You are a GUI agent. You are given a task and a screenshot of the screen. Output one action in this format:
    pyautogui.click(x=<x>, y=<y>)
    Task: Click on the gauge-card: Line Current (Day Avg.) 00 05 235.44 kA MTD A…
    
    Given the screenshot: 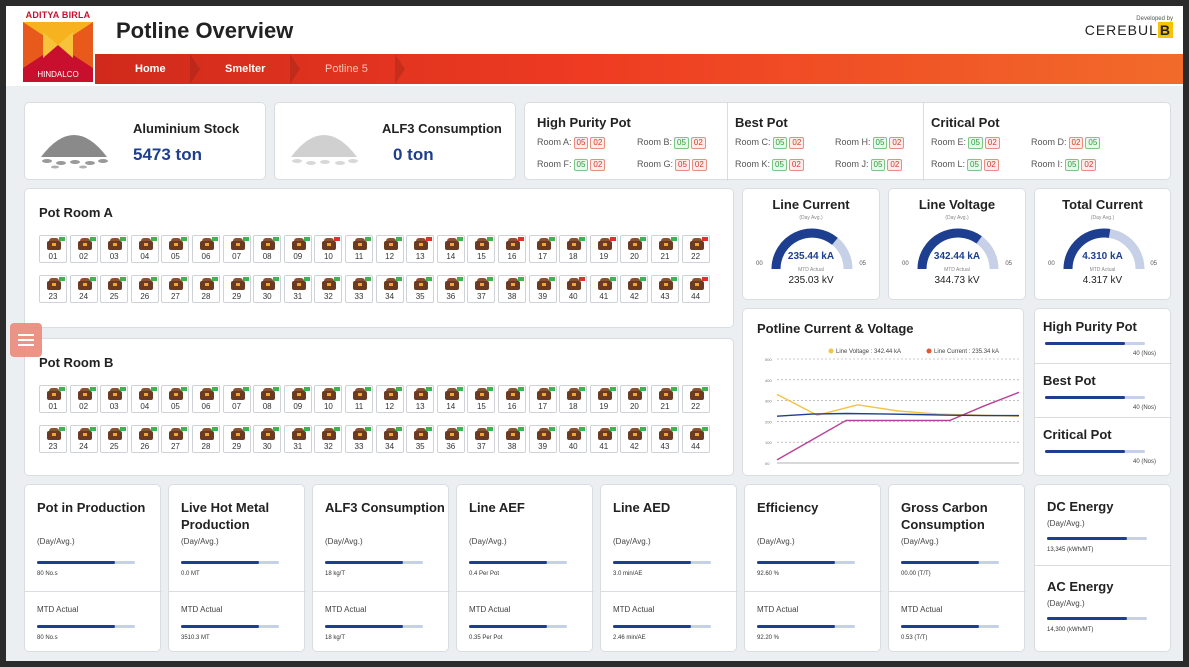 What is the action you would take?
    pyautogui.click(x=811, y=244)
    